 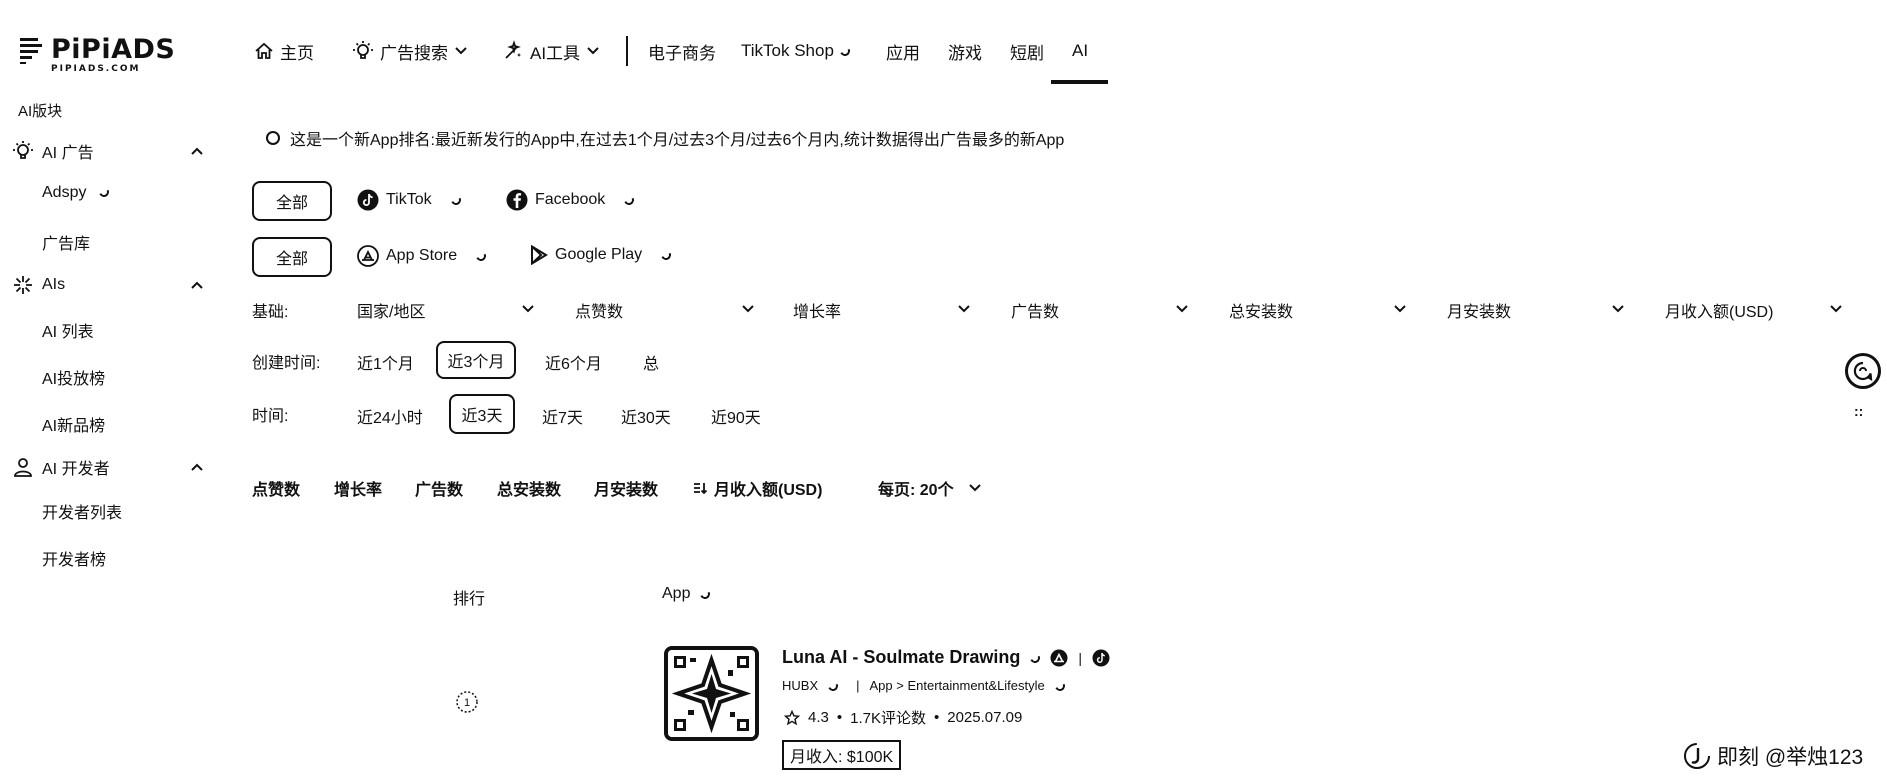 What do you see at coordinates (676, 593) in the screenshot?
I see `table-header-app-label: App` at bounding box center [676, 593].